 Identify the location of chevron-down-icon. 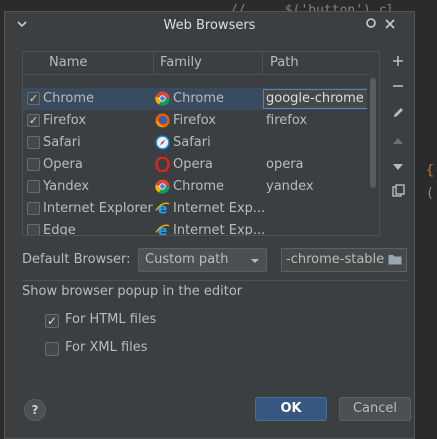
(255, 260).